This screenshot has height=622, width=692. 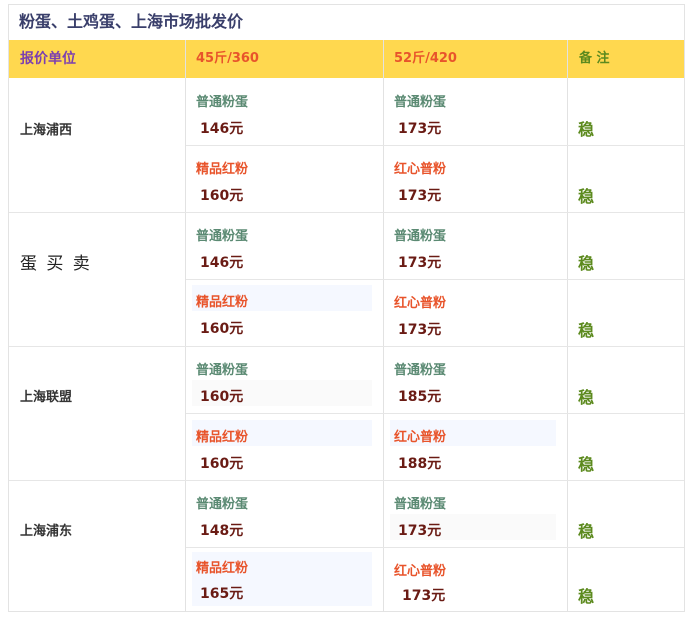 I want to click on header-col-52: 52斤/420, so click(x=425, y=58).